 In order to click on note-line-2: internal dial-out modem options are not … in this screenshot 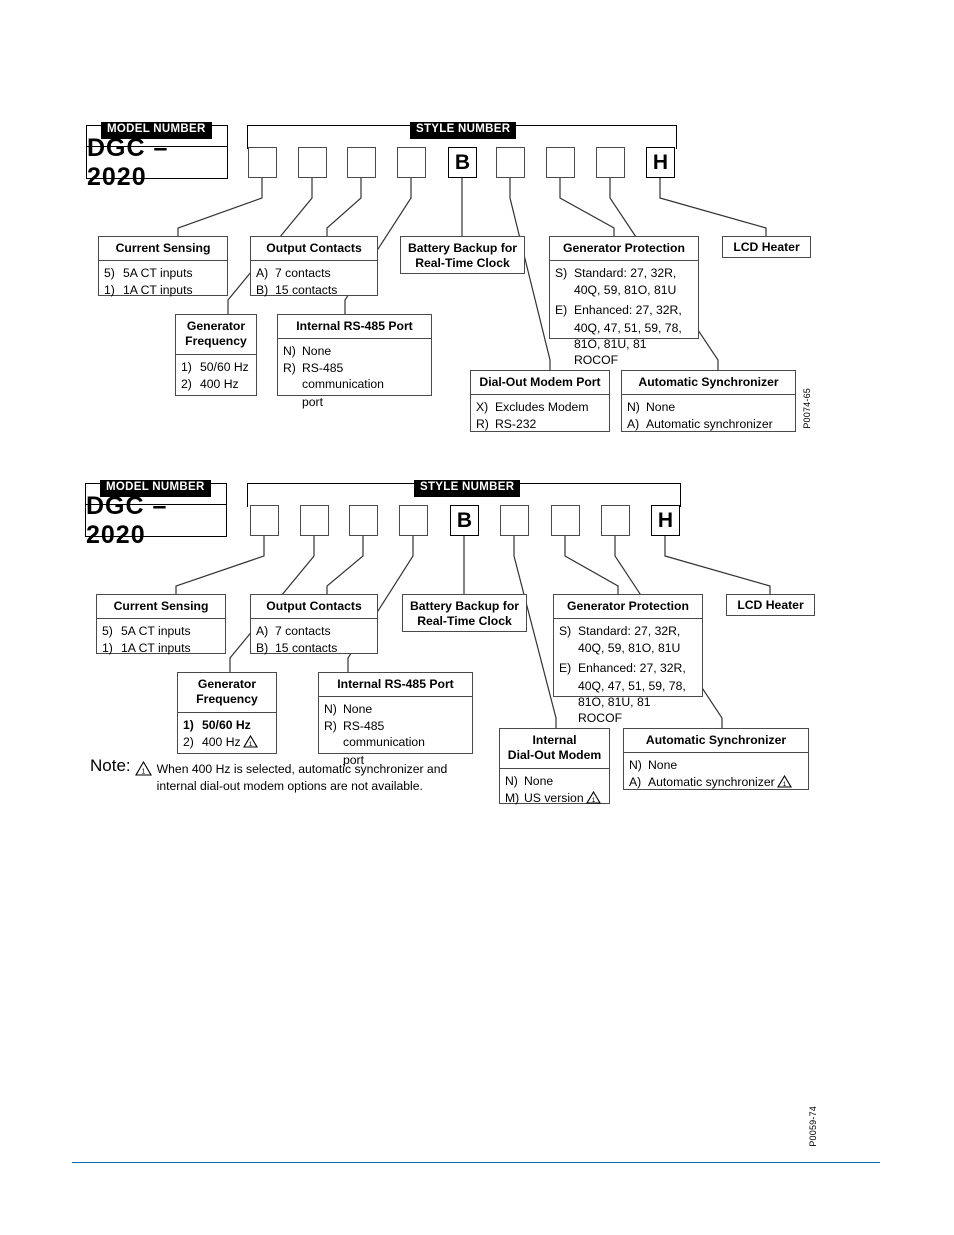, I will do `click(289, 785)`.